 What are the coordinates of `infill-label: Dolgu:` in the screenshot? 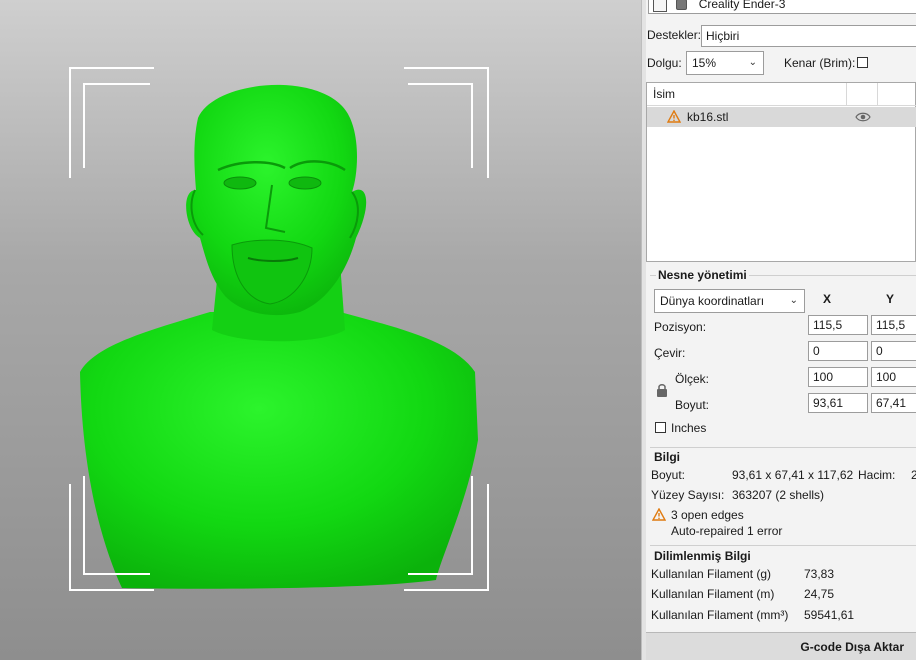 It's located at (664, 63).